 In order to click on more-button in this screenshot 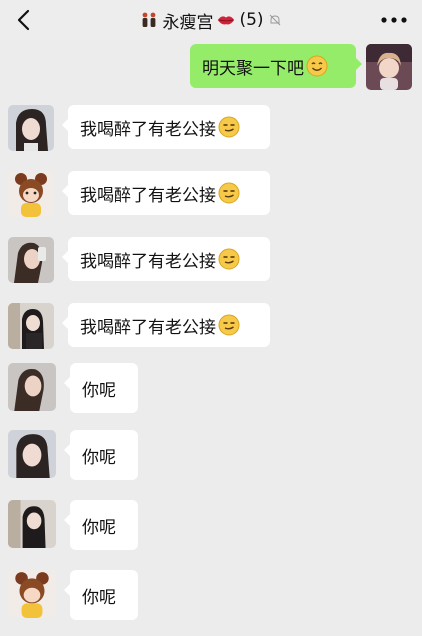, I will do `click(394, 20)`.